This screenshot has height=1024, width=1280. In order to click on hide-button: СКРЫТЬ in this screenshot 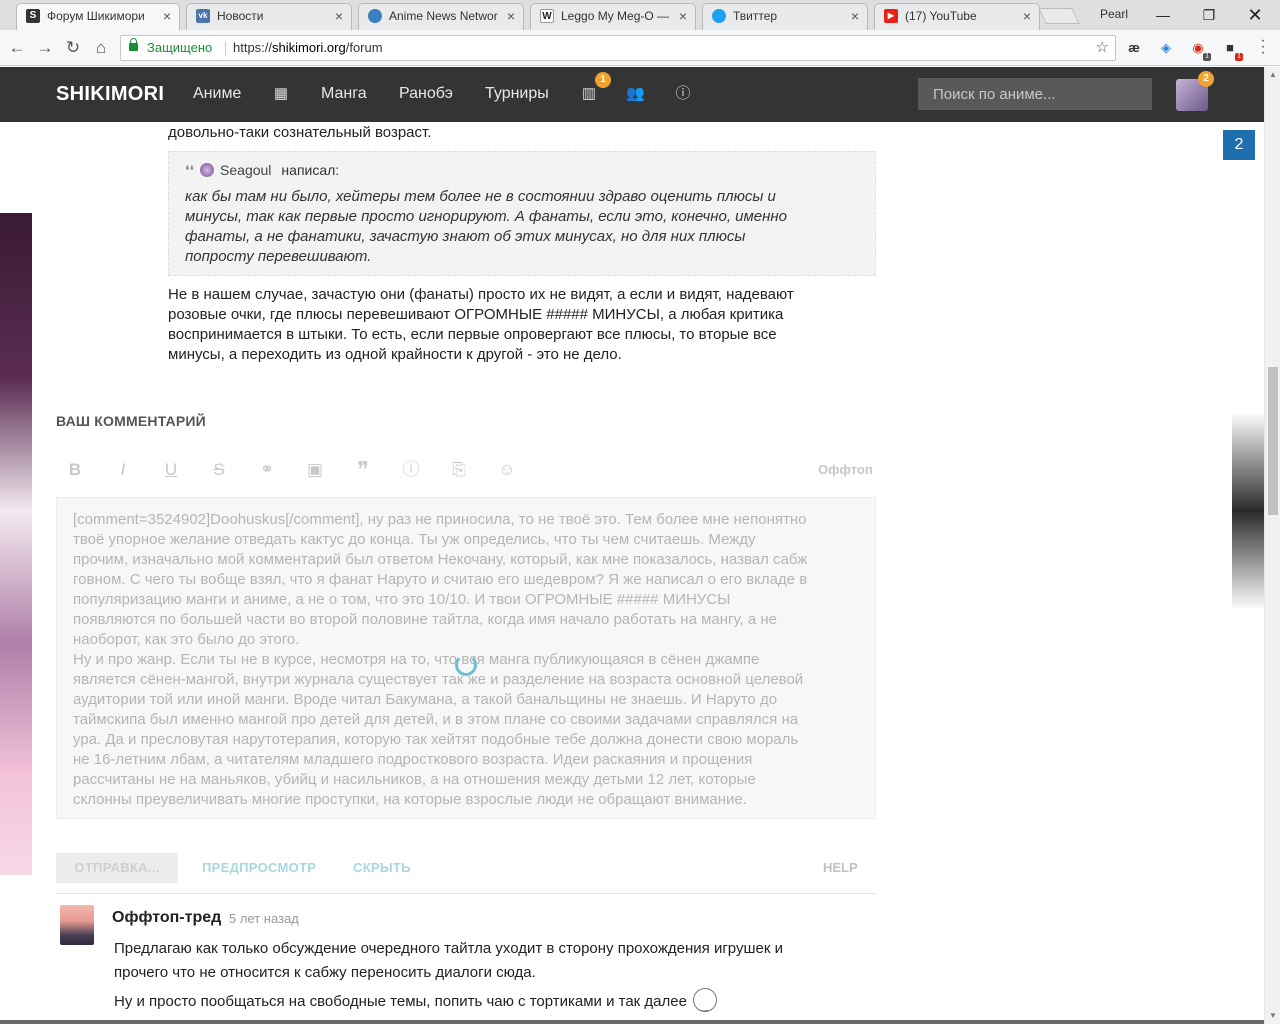, I will do `click(382, 867)`.